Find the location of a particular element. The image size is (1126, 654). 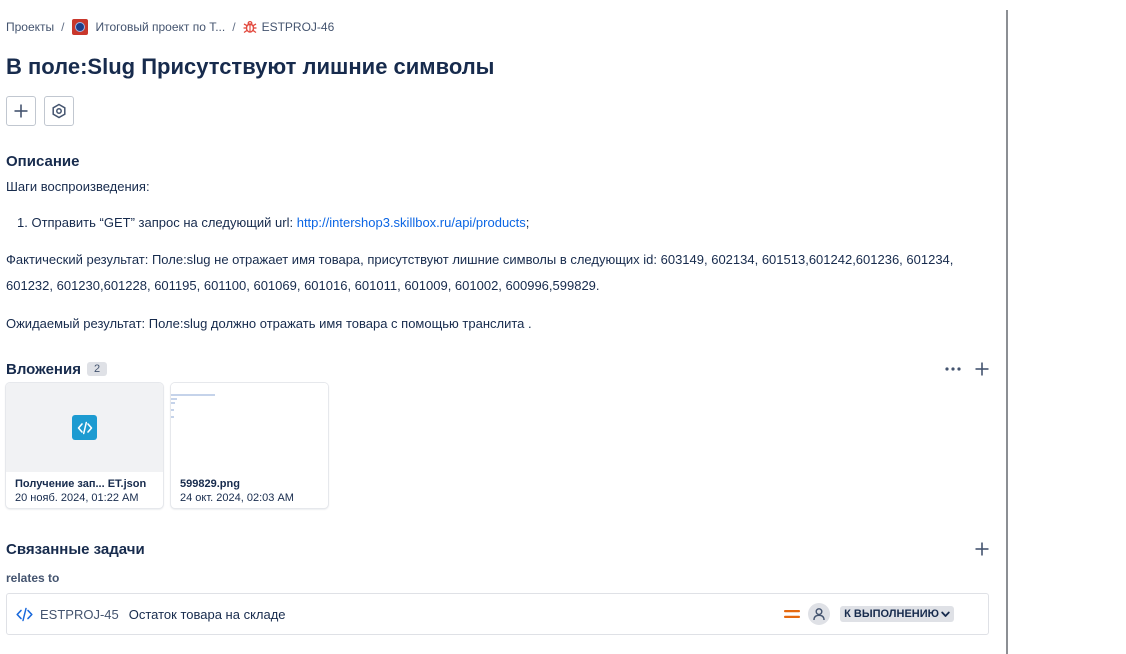

attachments-tools is located at coordinates (967, 369).